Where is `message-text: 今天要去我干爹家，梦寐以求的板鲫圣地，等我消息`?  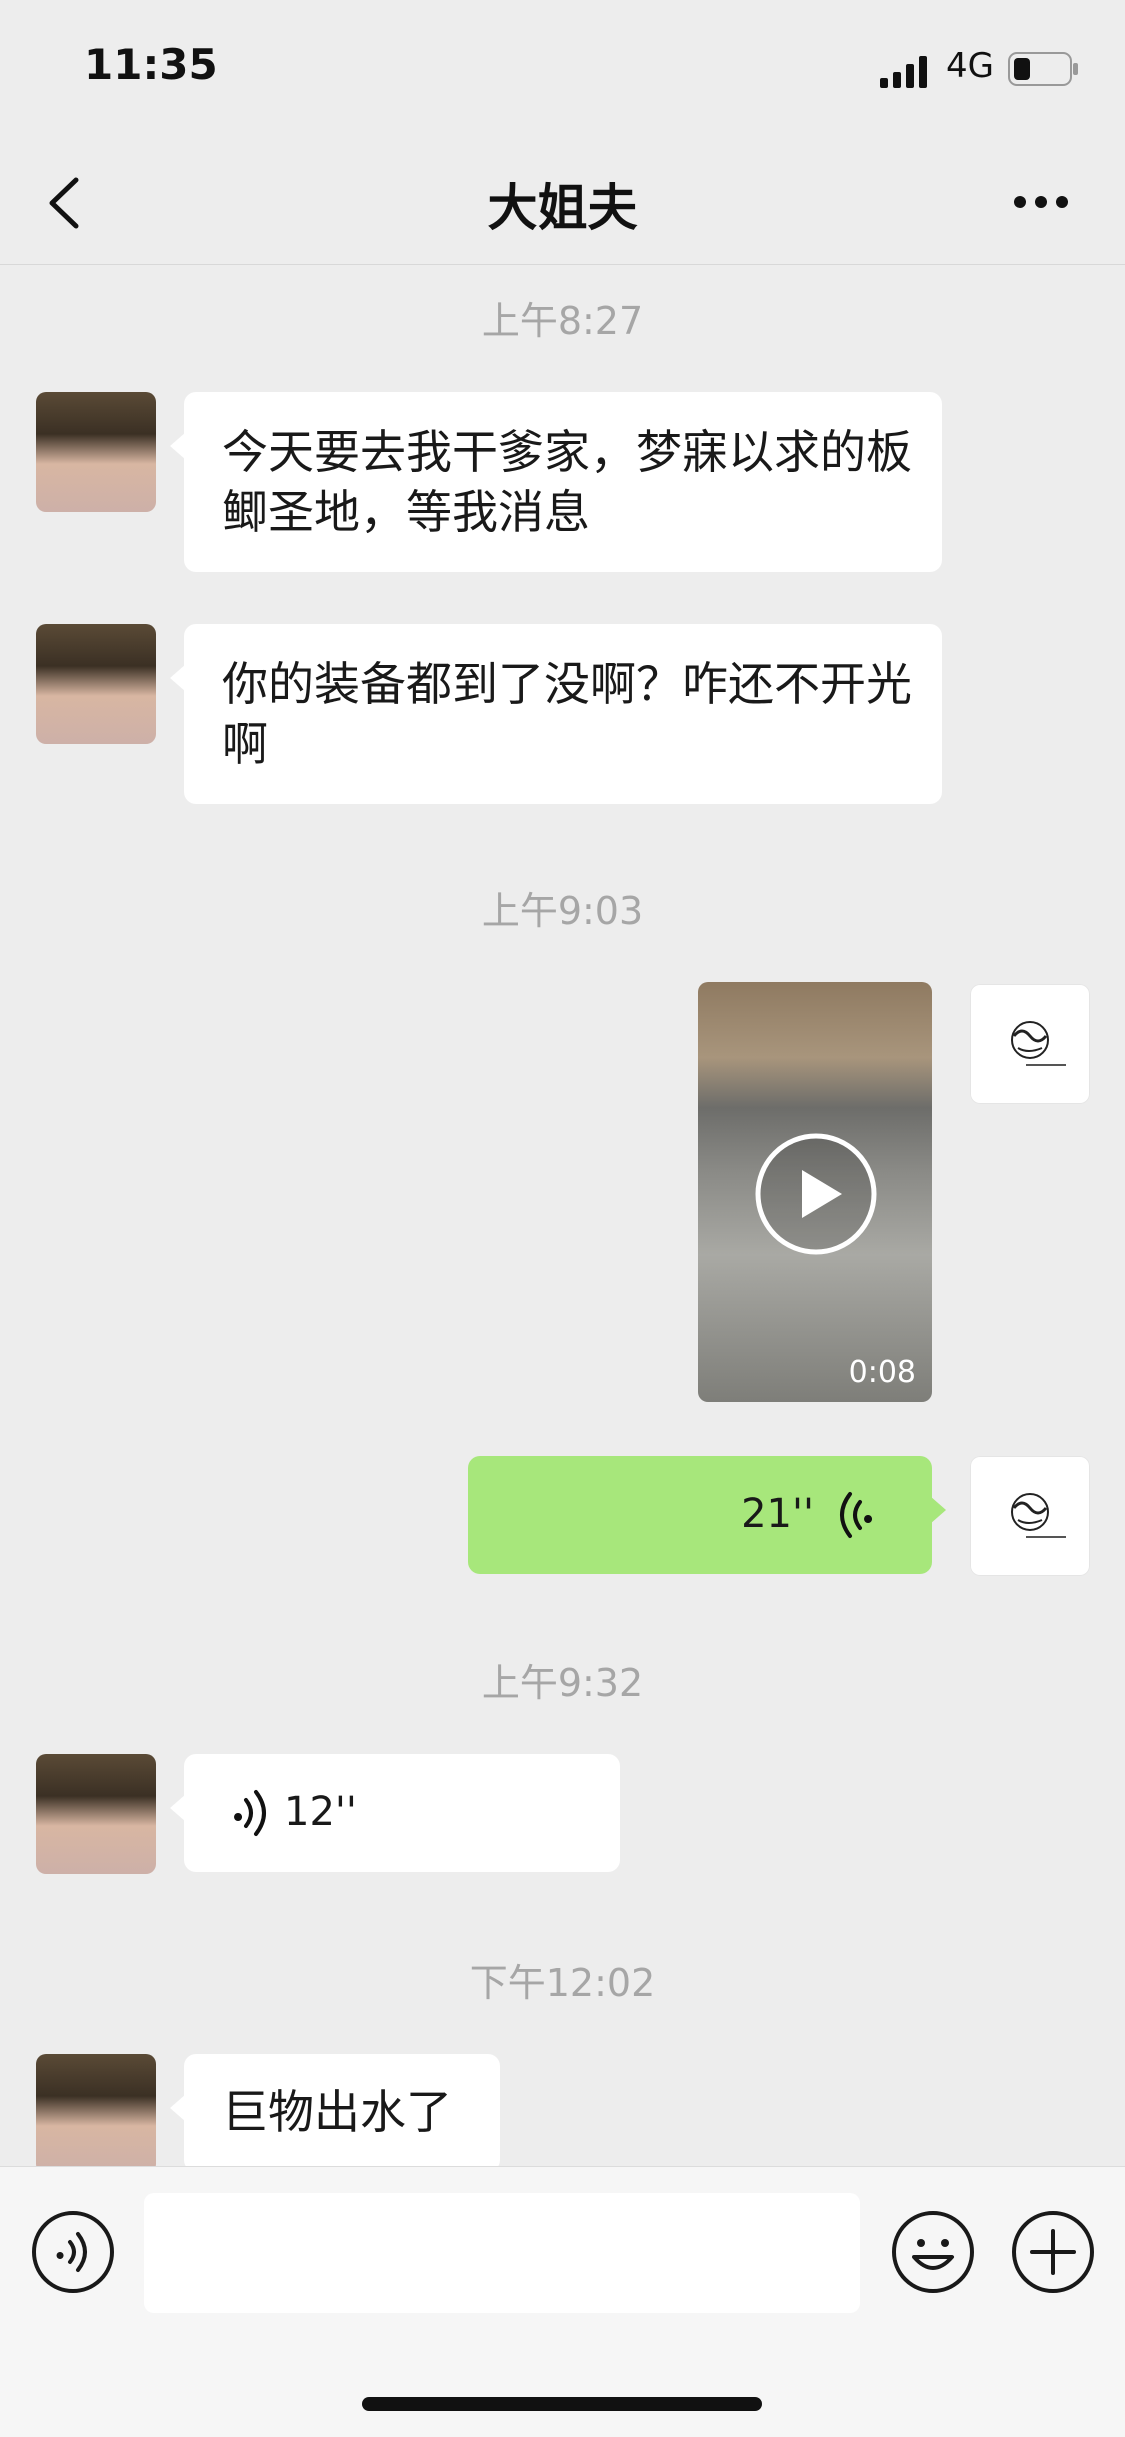
message-text: 今天要去我干爹家，梦寐以求的板鲫圣地，等我消息 is located at coordinates (567, 482).